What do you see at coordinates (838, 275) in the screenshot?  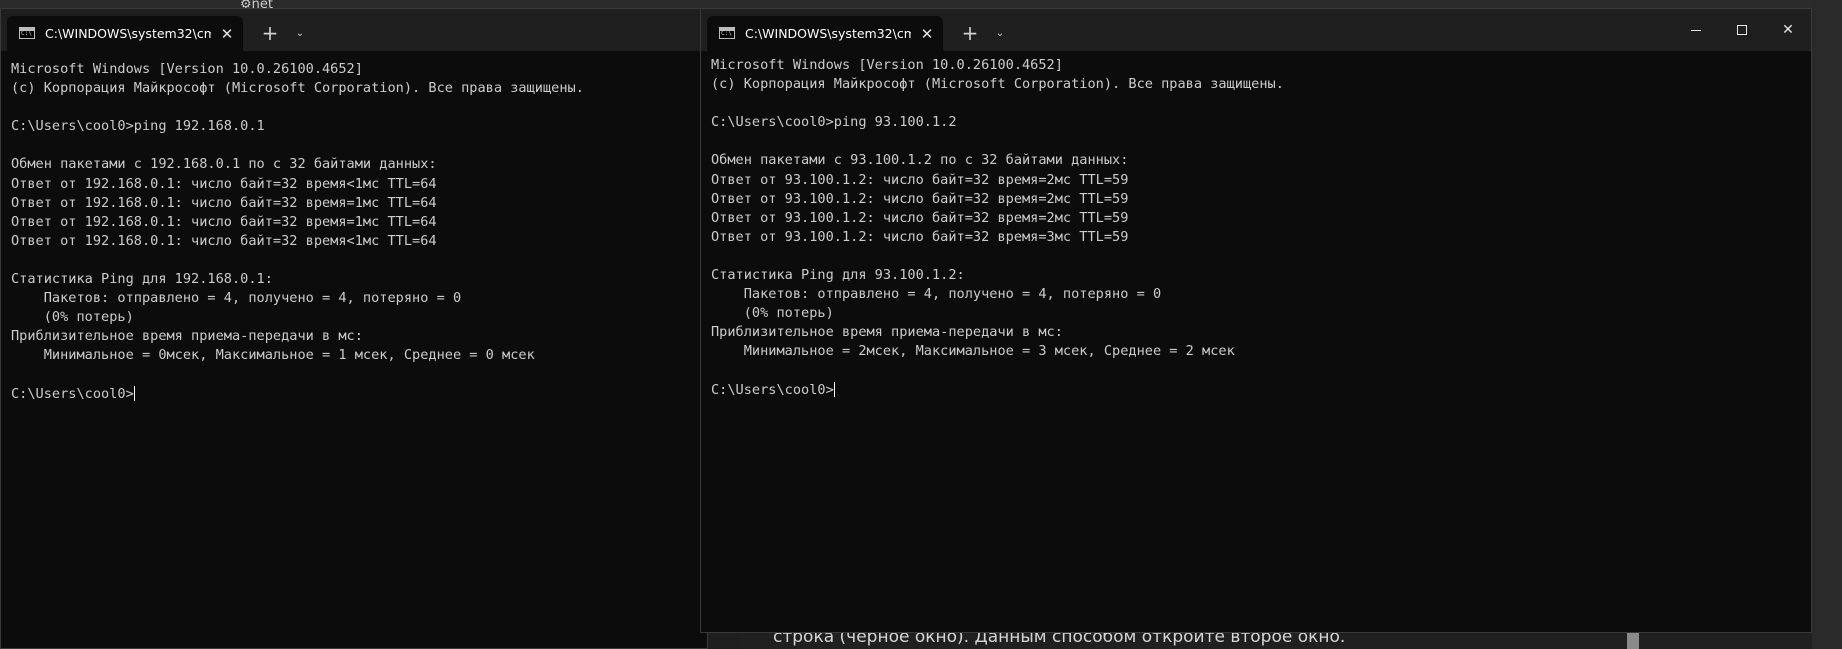 I see `console-line: Статистика Ping для 93.100.1.2:` at bounding box center [838, 275].